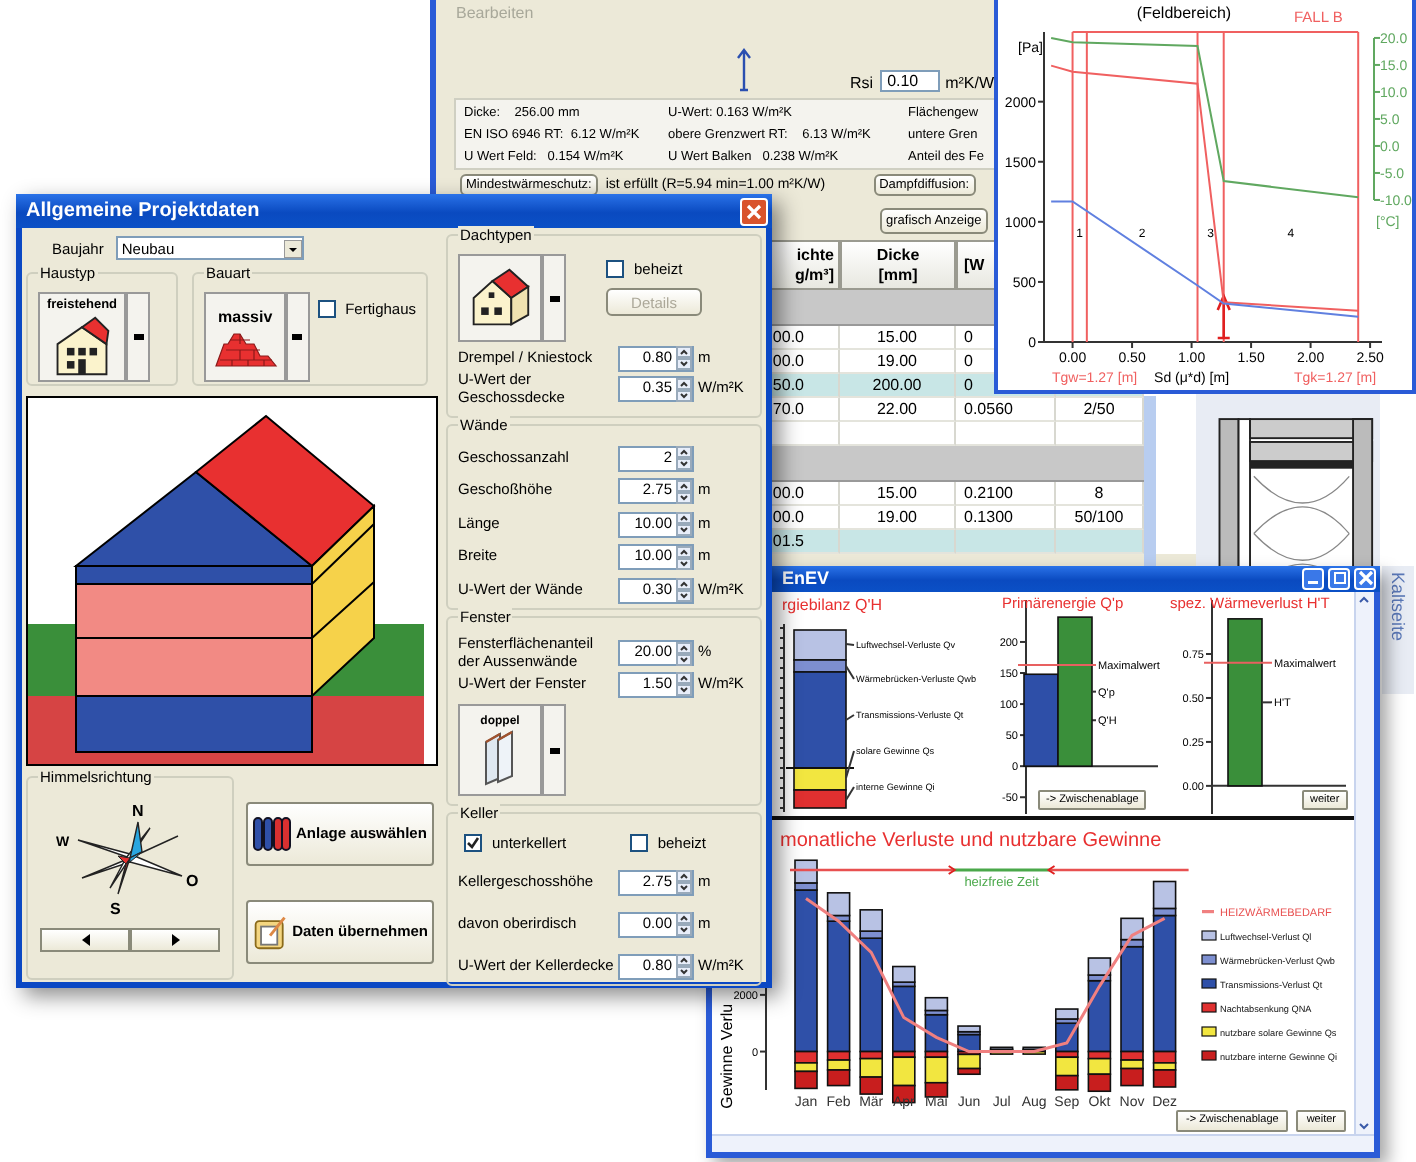 This screenshot has width=1416, height=1162. Describe the element at coordinates (971, 840) in the screenshot. I see `chart-title: monatliche Verluste und nutzbare Gewinne` at that location.